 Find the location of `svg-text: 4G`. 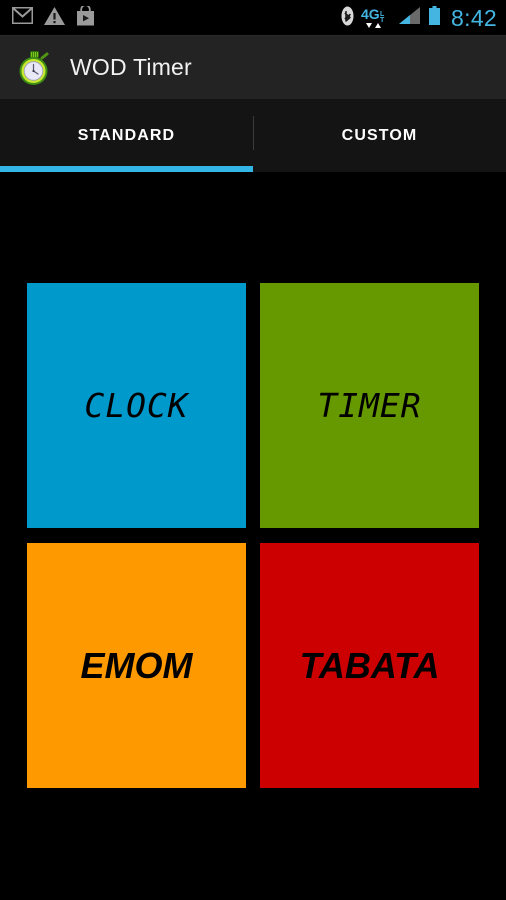

svg-text: 4G is located at coordinates (370, 14).